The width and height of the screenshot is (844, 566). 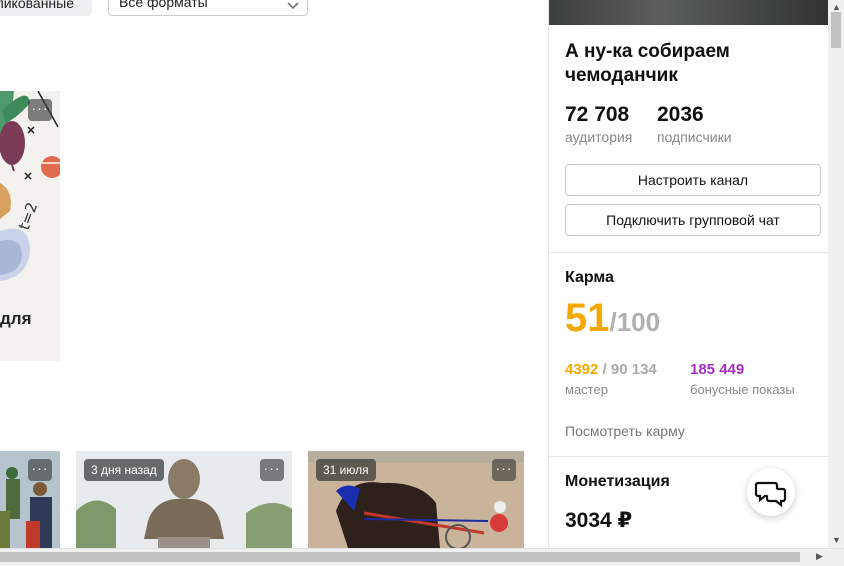 I want to click on view-karma-link: Посмотреть карму, so click(x=625, y=431).